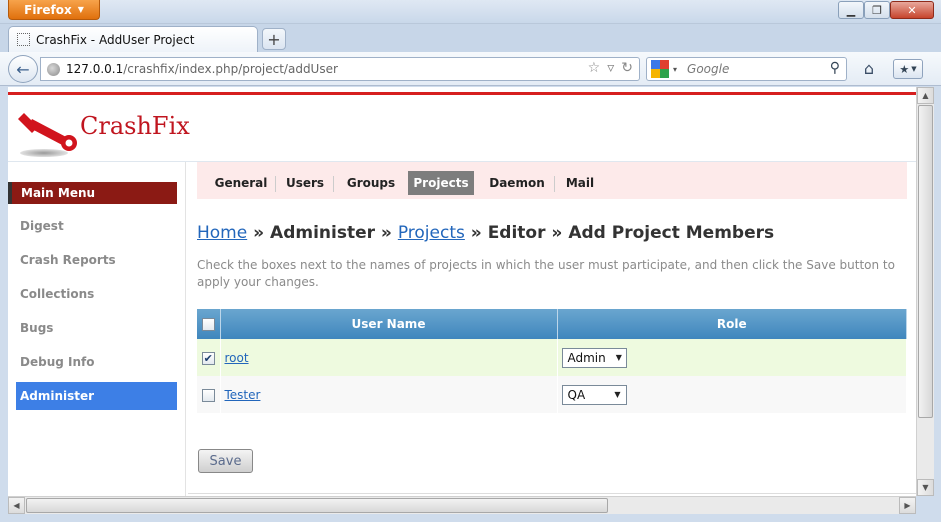  I want to click on sidebar-item-digest: Digest, so click(96, 226).